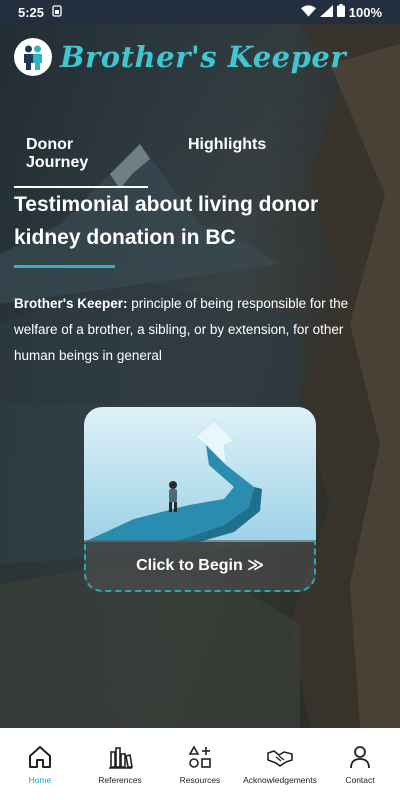 The height and width of the screenshot is (800, 400). Describe the element at coordinates (360, 757) in the screenshot. I see `person-icon` at that location.